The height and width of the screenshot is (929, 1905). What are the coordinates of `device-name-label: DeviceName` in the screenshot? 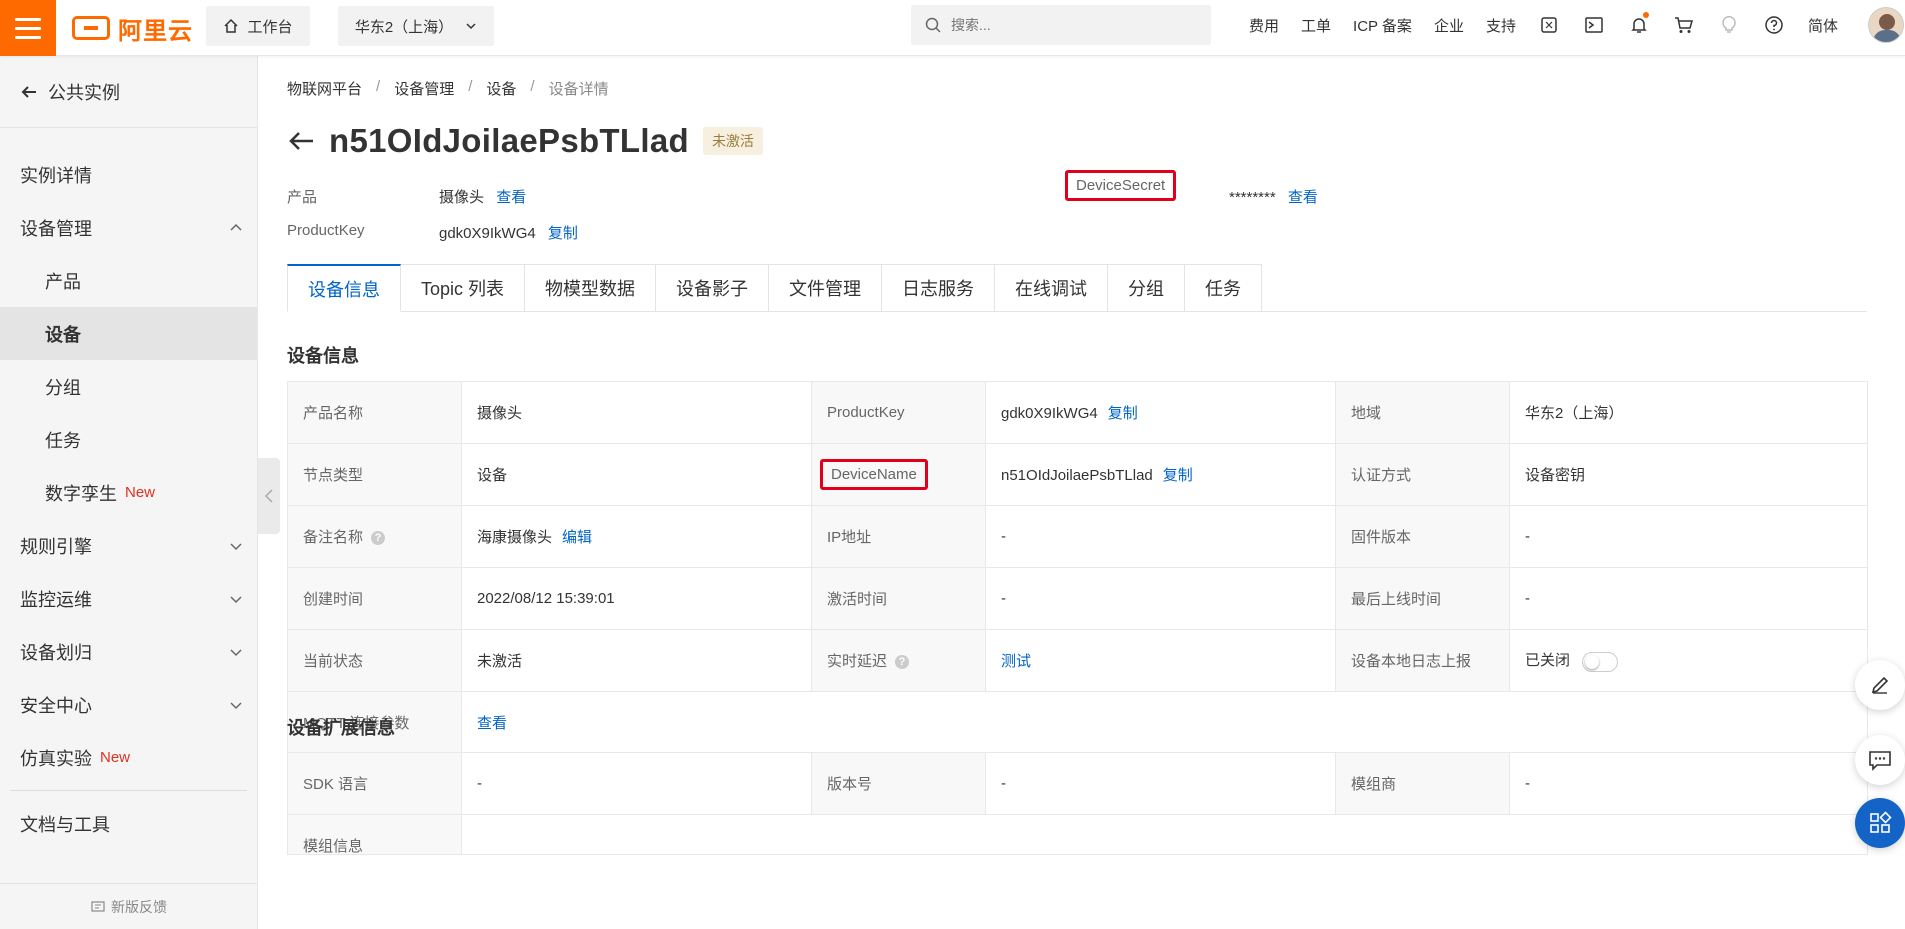 It's located at (874, 474).